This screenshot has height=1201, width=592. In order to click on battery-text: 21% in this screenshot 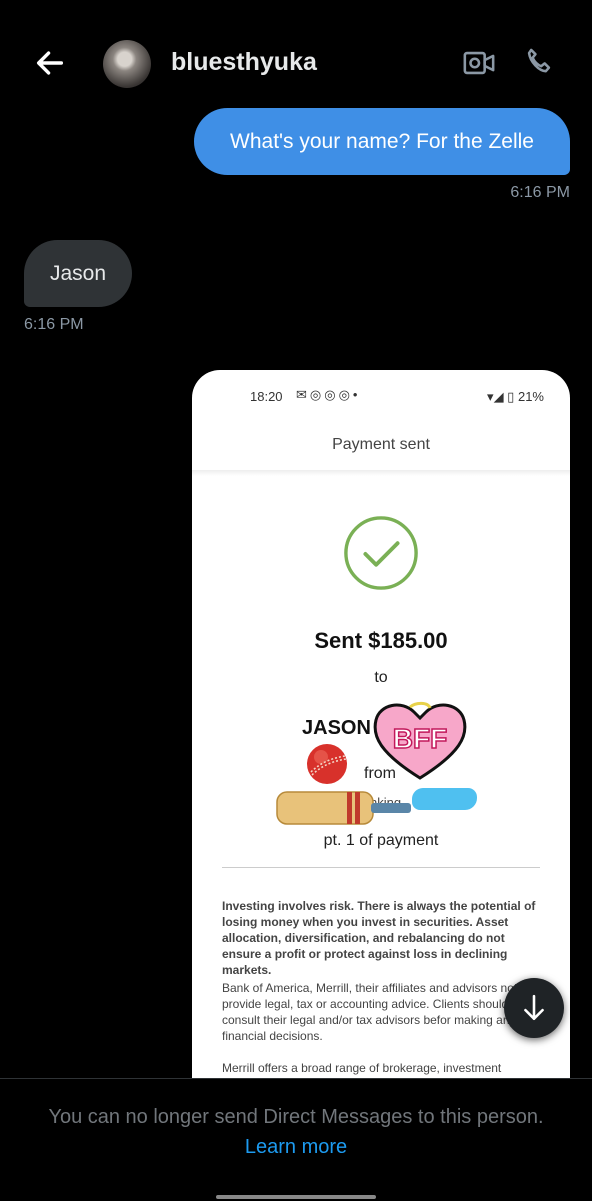, I will do `click(530, 396)`.